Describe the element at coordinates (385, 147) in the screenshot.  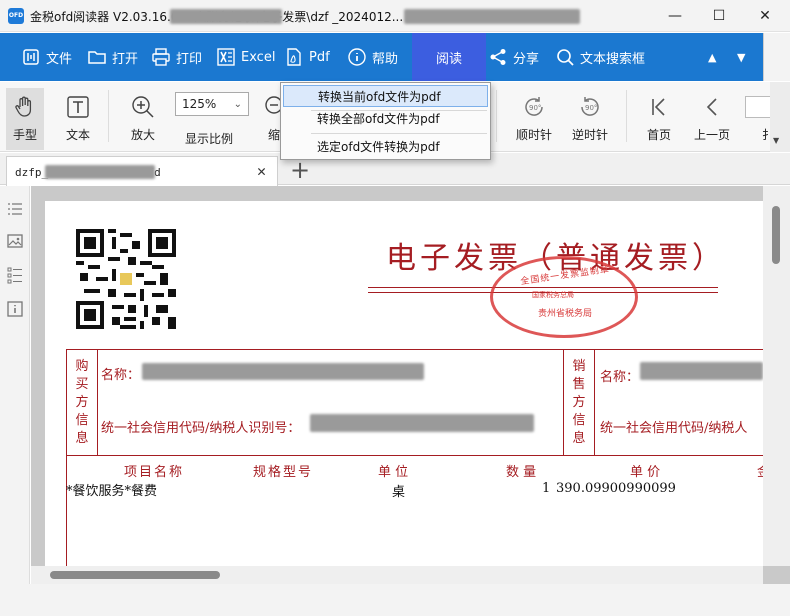
I see `menu-item-convert-selected: 选定ofd文件转换为pdf` at that location.